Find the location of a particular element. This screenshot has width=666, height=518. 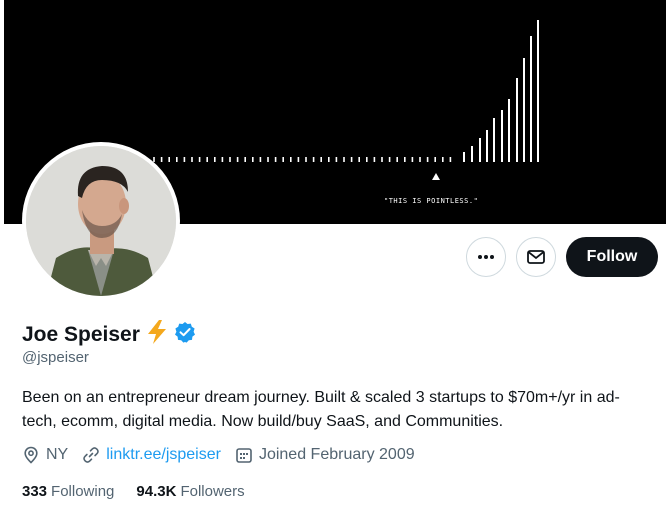

joined-text: Joined February 2009 is located at coordinates (336, 454).